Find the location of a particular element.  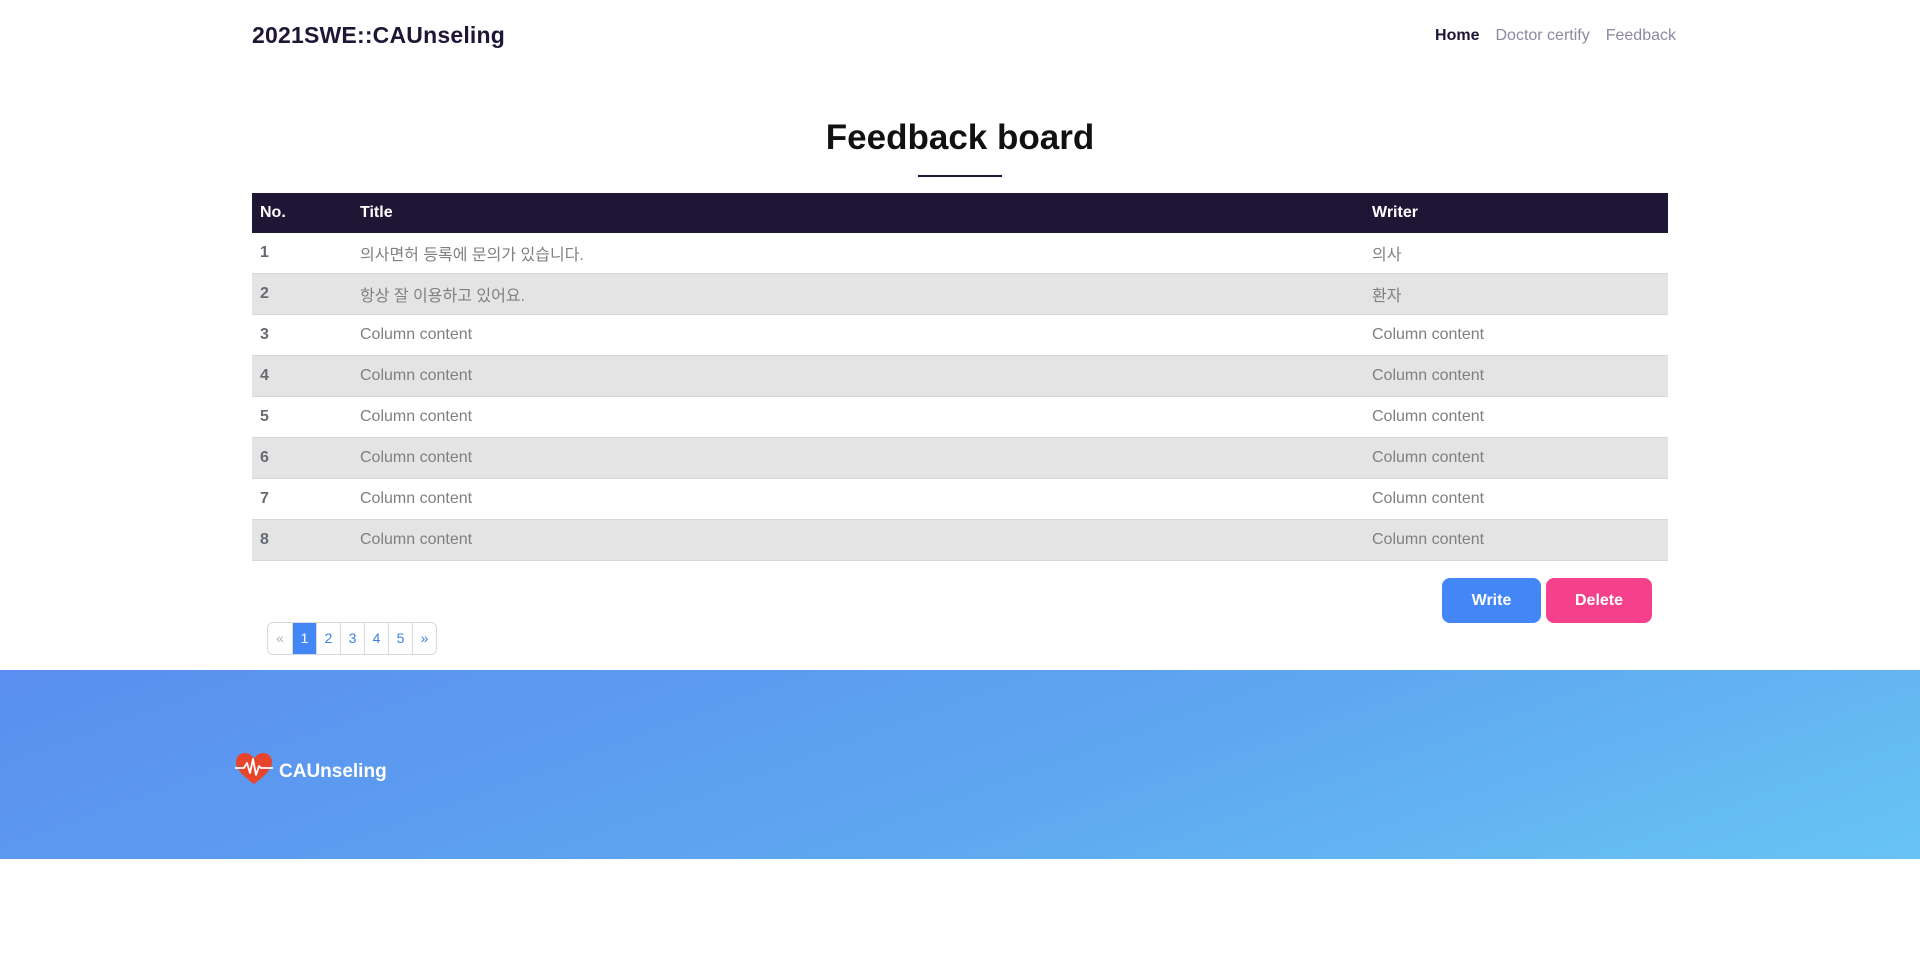

pagination-page-1: 1 is located at coordinates (304, 638).